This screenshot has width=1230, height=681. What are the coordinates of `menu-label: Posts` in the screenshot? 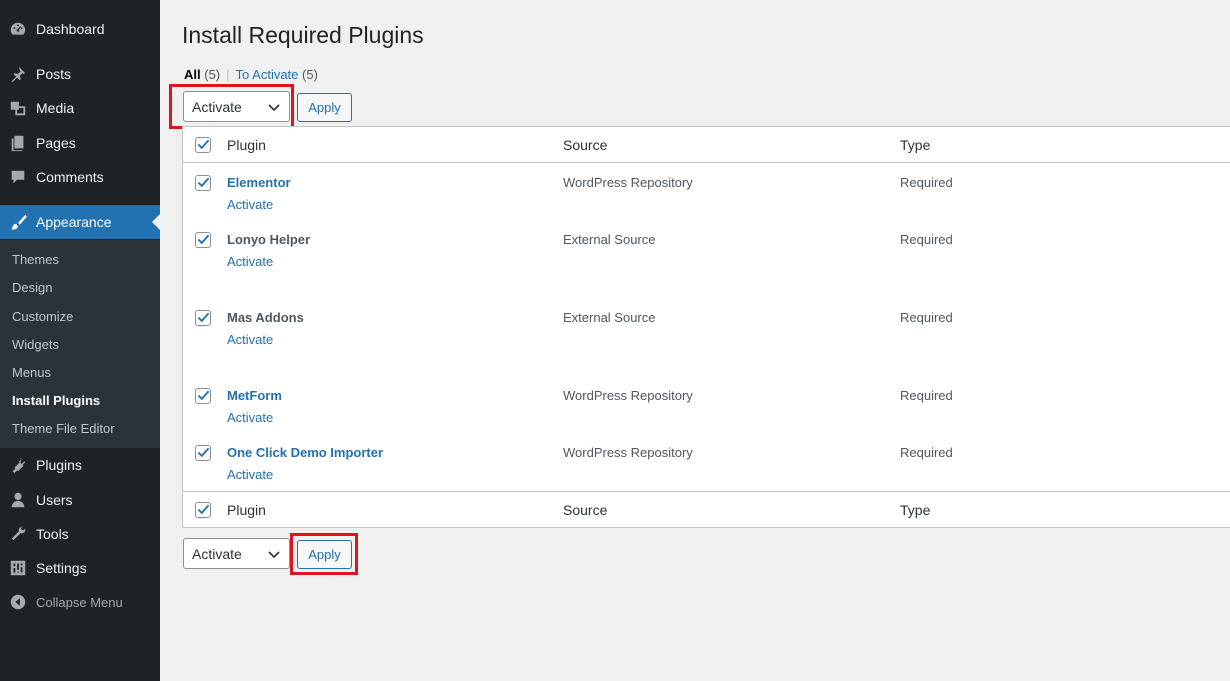 It's located at (54, 74).